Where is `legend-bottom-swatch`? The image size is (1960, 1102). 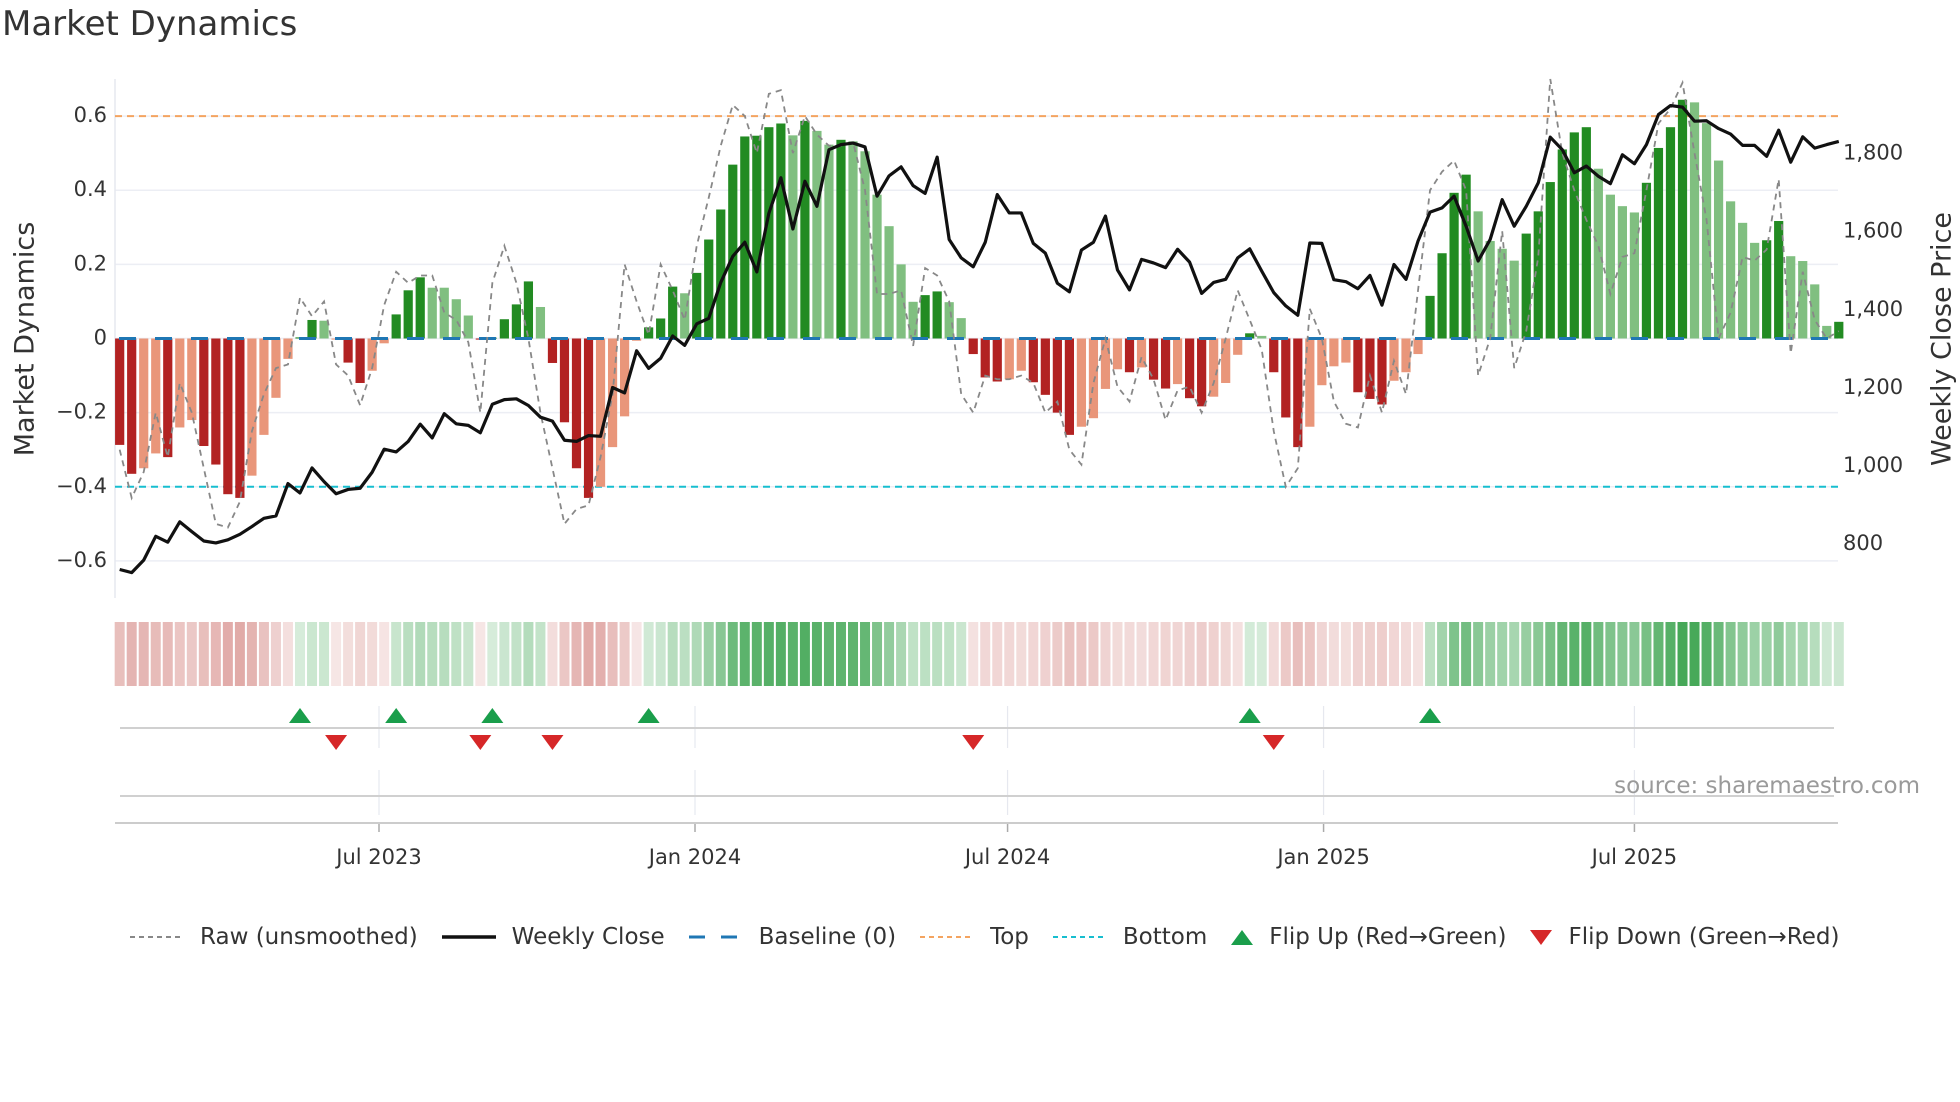 legend-bottom-swatch is located at coordinates (1079, 937).